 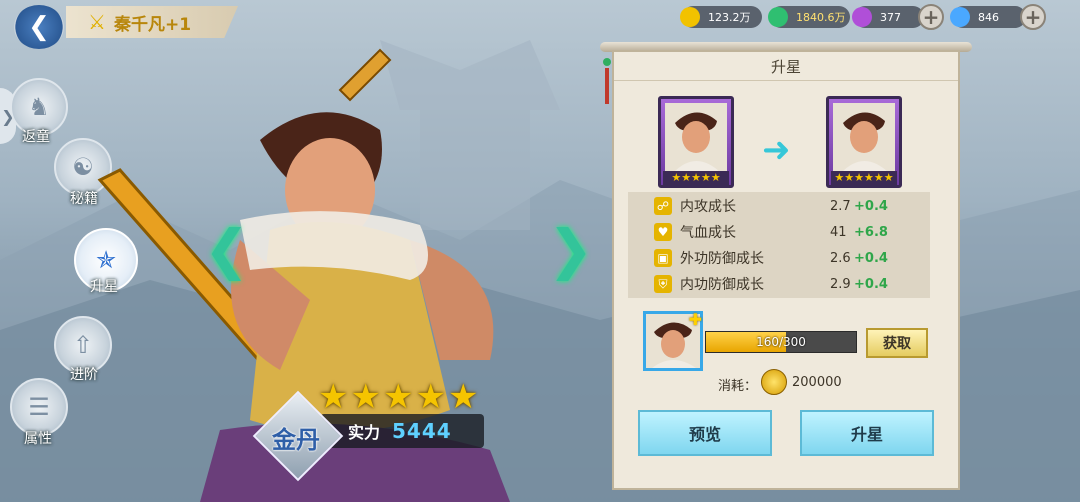 I want to click on stat-name: 内攻成长, so click(x=708, y=207).